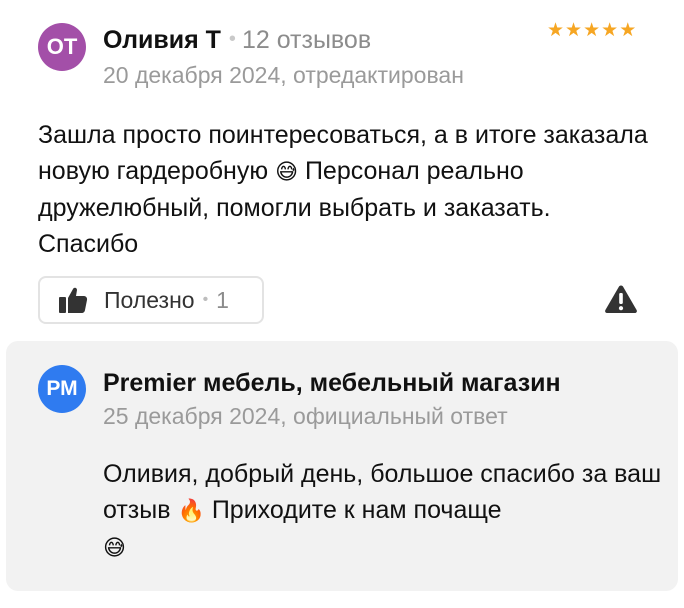 This screenshot has height=608, width=684. What do you see at coordinates (621, 299) in the screenshot?
I see `report-warning-icon` at bounding box center [621, 299].